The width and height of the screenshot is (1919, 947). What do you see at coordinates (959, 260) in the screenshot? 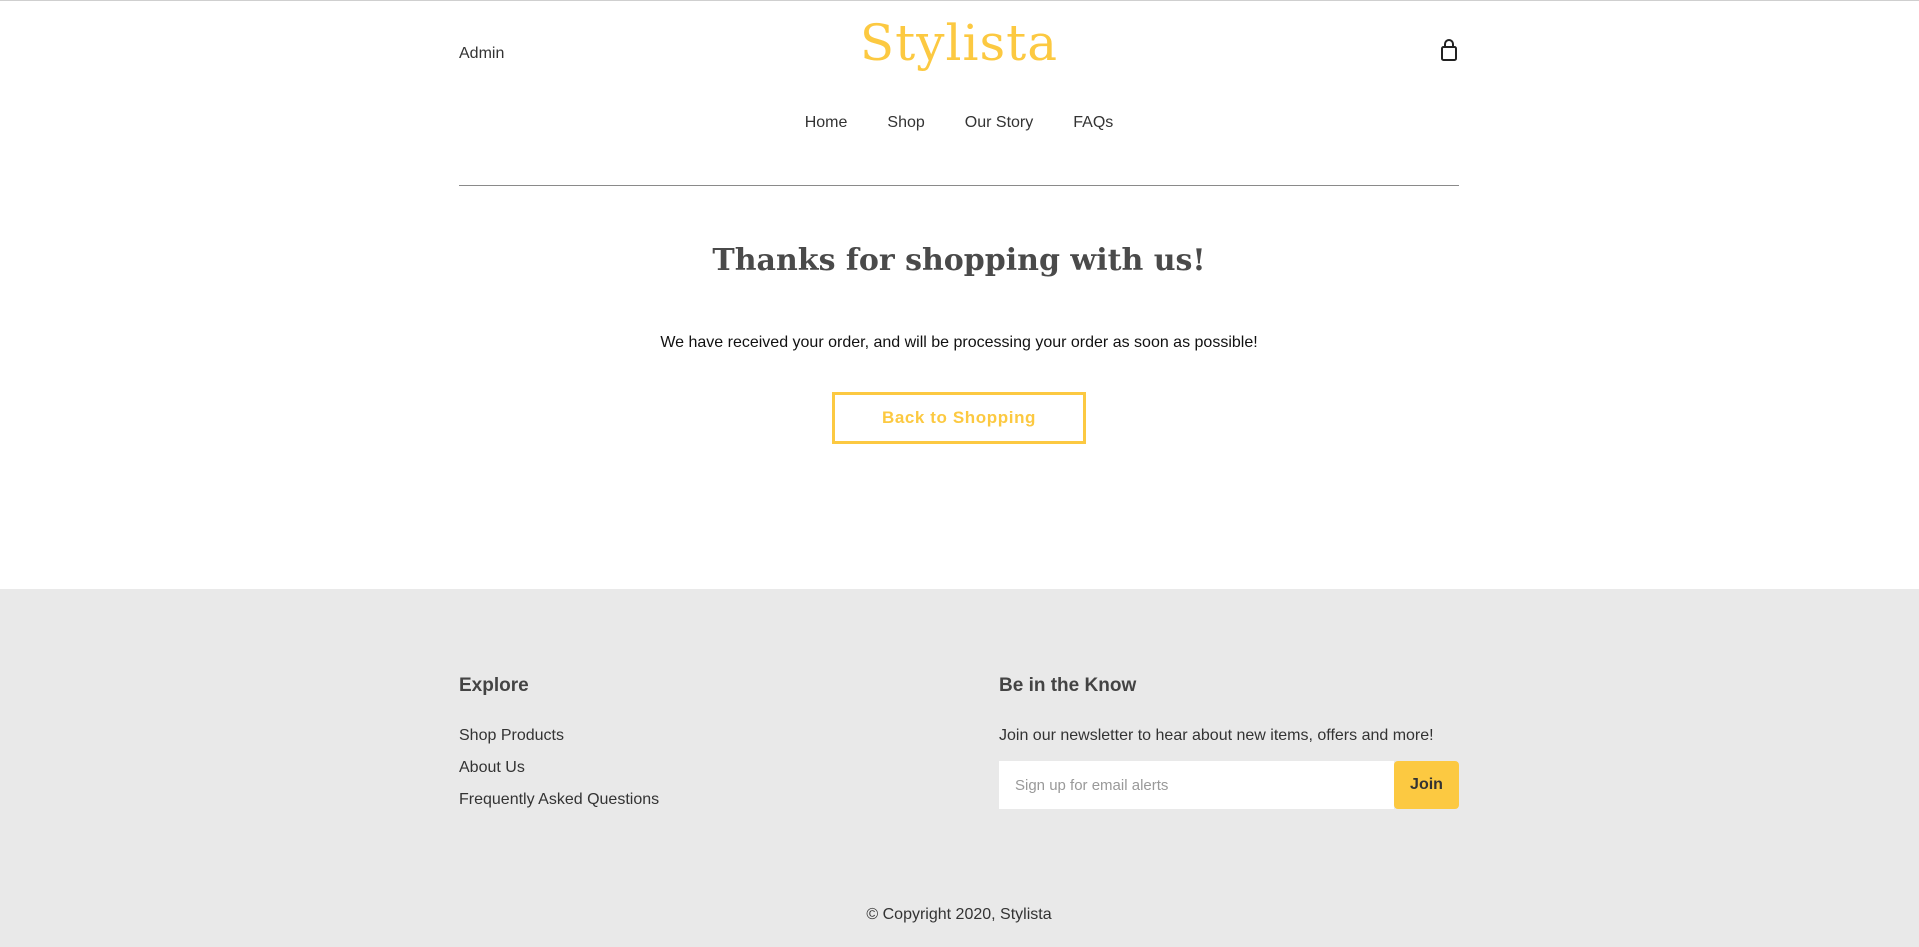
I see `page-title: Thanks for shopping with us!` at bounding box center [959, 260].